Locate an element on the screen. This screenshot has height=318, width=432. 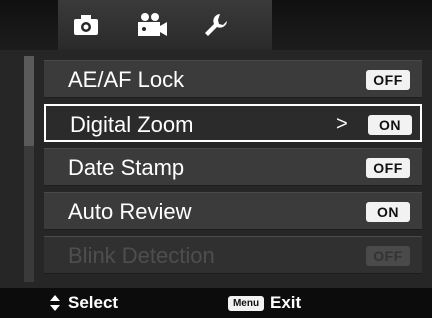
camera-icon is located at coordinates (86, 25).